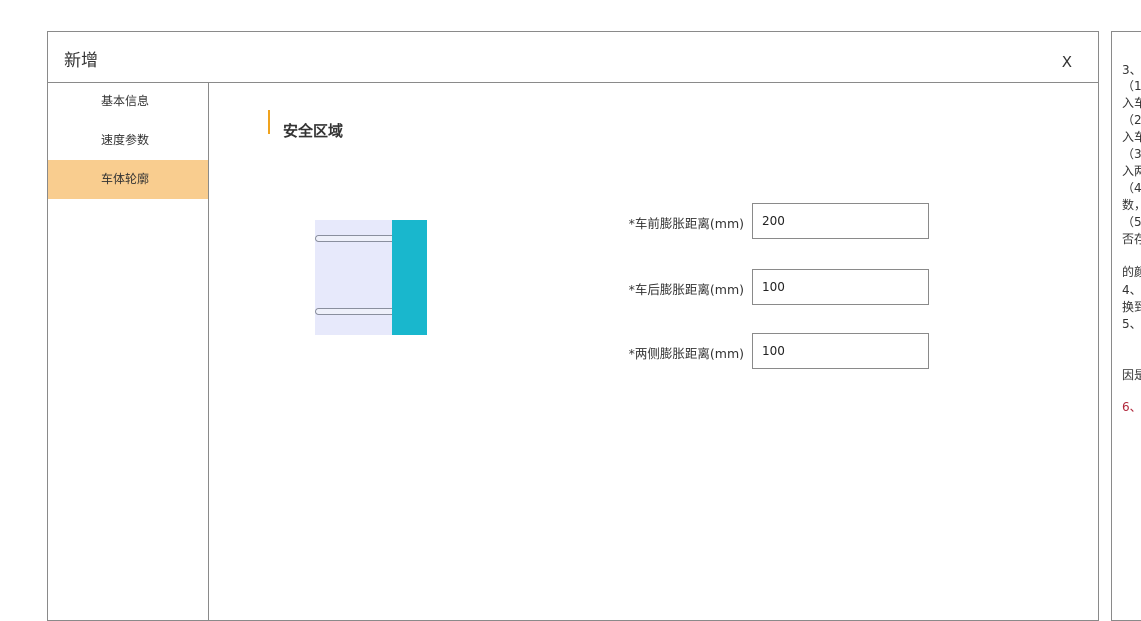 Image resolution: width=1141 pixels, height=621 pixels. Describe the element at coordinates (840, 351) in the screenshot. I see `side-expansion-input` at that location.